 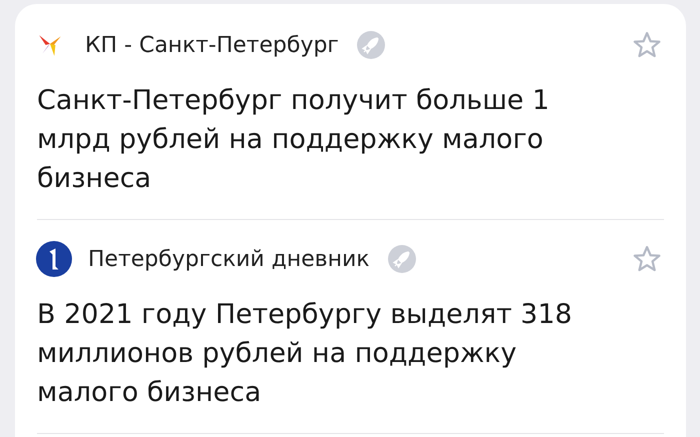 What do you see at coordinates (229, 259) in the screenshot?
I see `source-name: Петербургский дневник` at bounding box center [229, 259].